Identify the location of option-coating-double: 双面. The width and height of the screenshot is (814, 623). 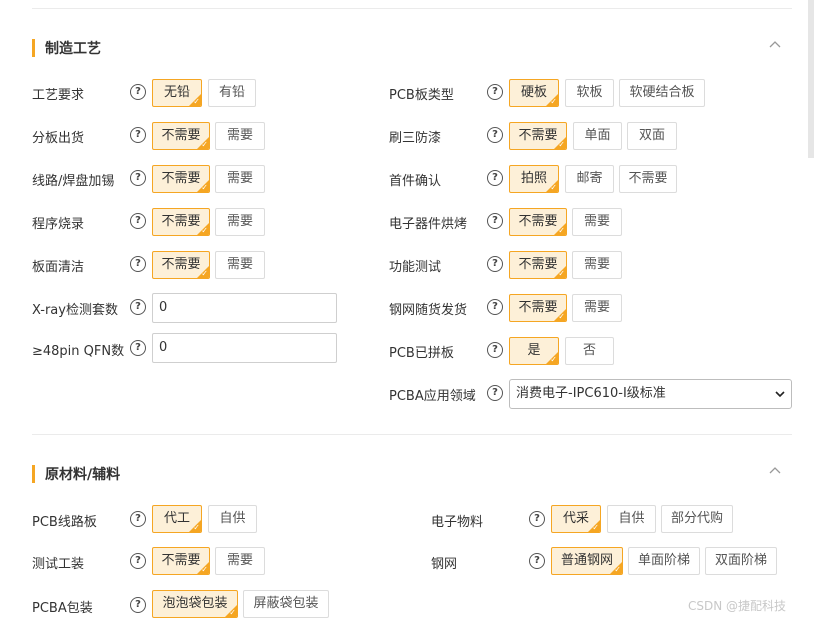
(652, 136).